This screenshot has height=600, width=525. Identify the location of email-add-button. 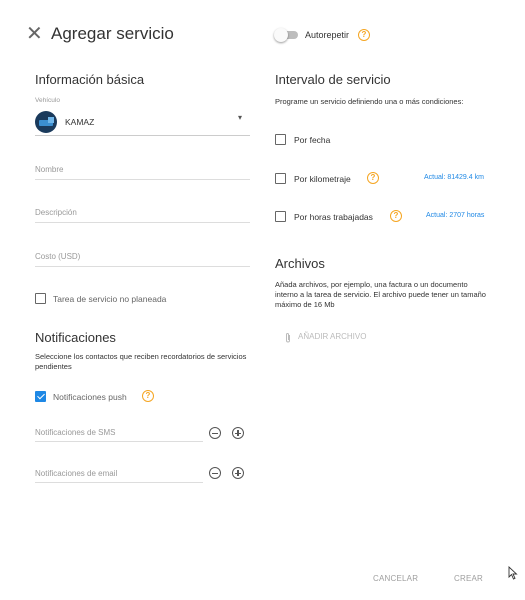
(238, 473).